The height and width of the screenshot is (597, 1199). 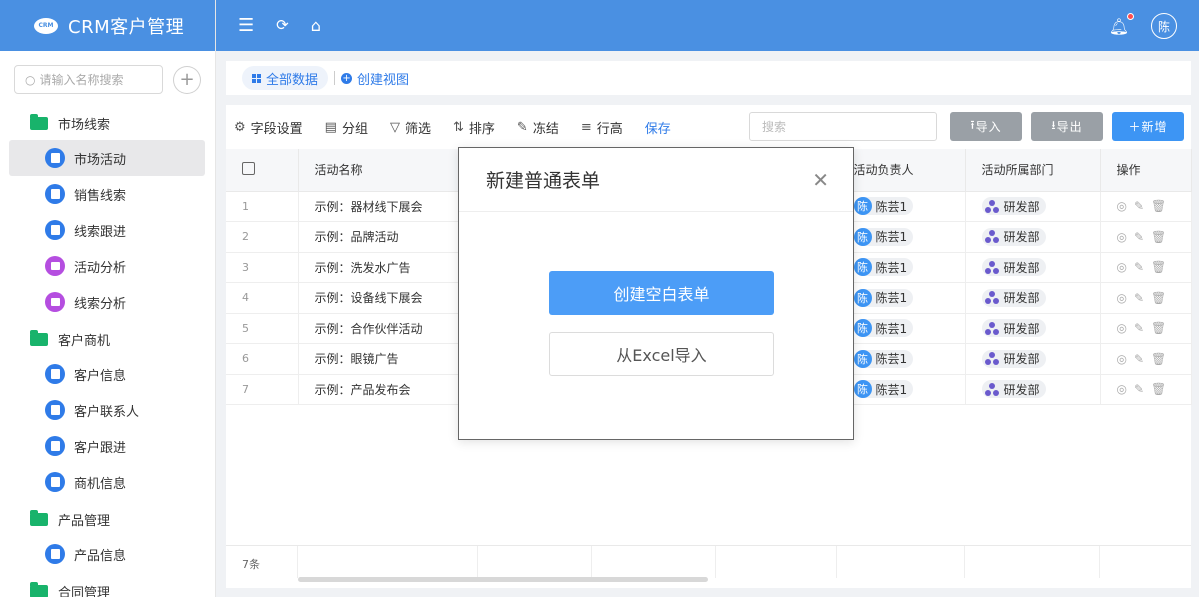 I want to click on notification-dot, so click(x=1130, y=16).